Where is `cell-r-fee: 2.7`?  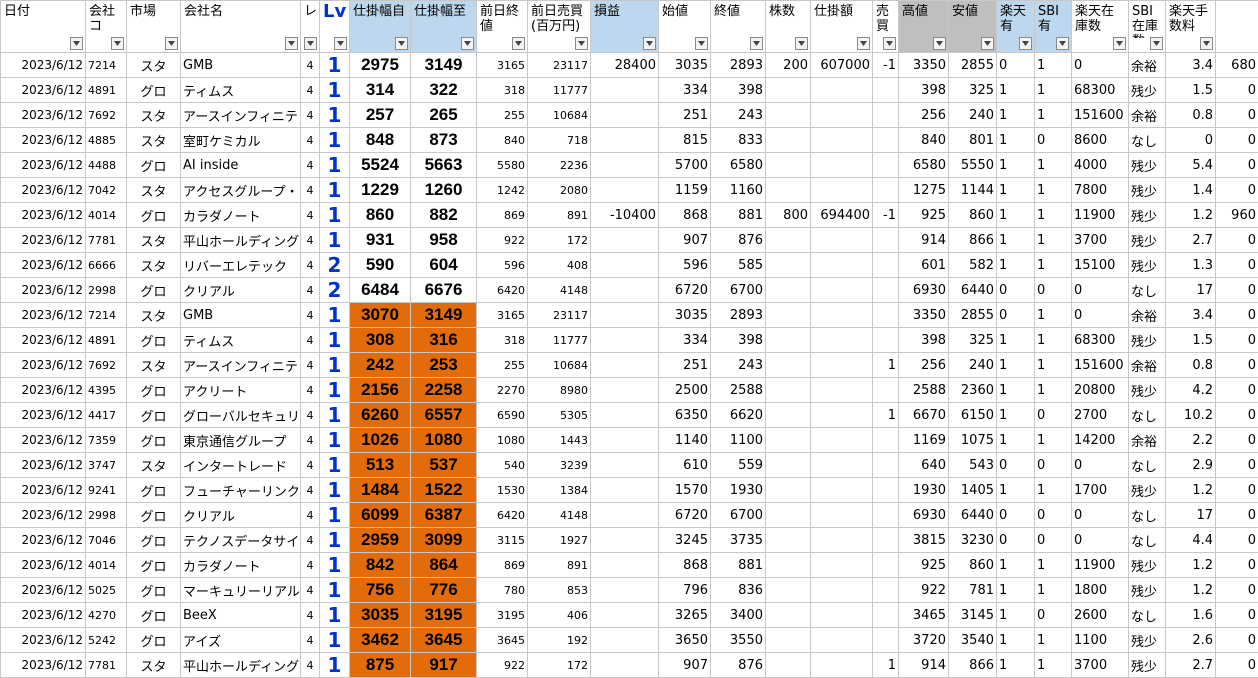
cell-r-fee: 2.7 is located at coordinates (1190, 240).